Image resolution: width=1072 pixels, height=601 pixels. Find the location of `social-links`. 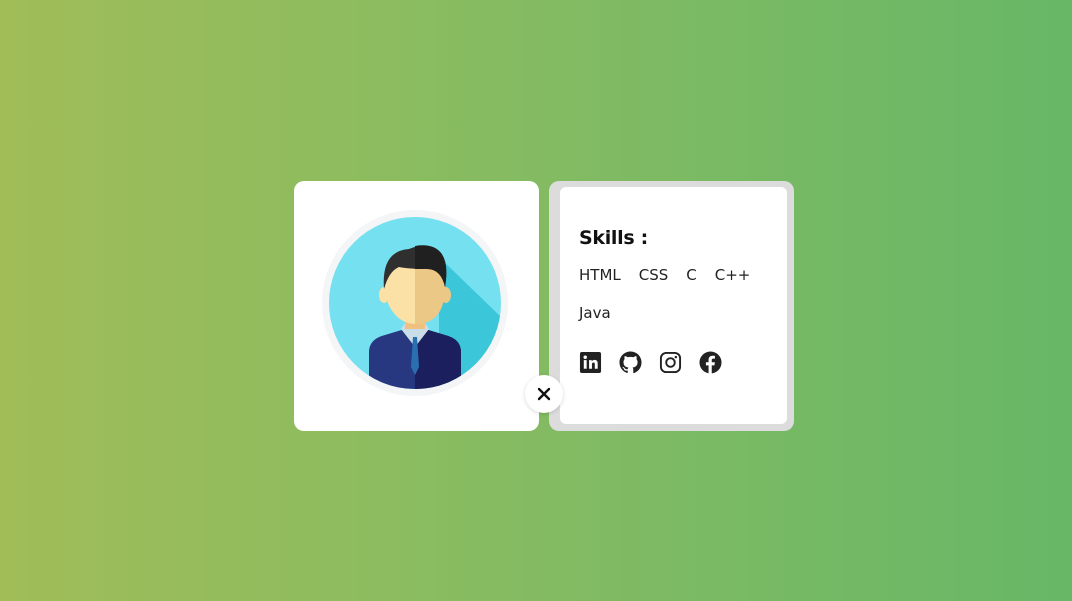

social-links is located at coordinates (650, 362).